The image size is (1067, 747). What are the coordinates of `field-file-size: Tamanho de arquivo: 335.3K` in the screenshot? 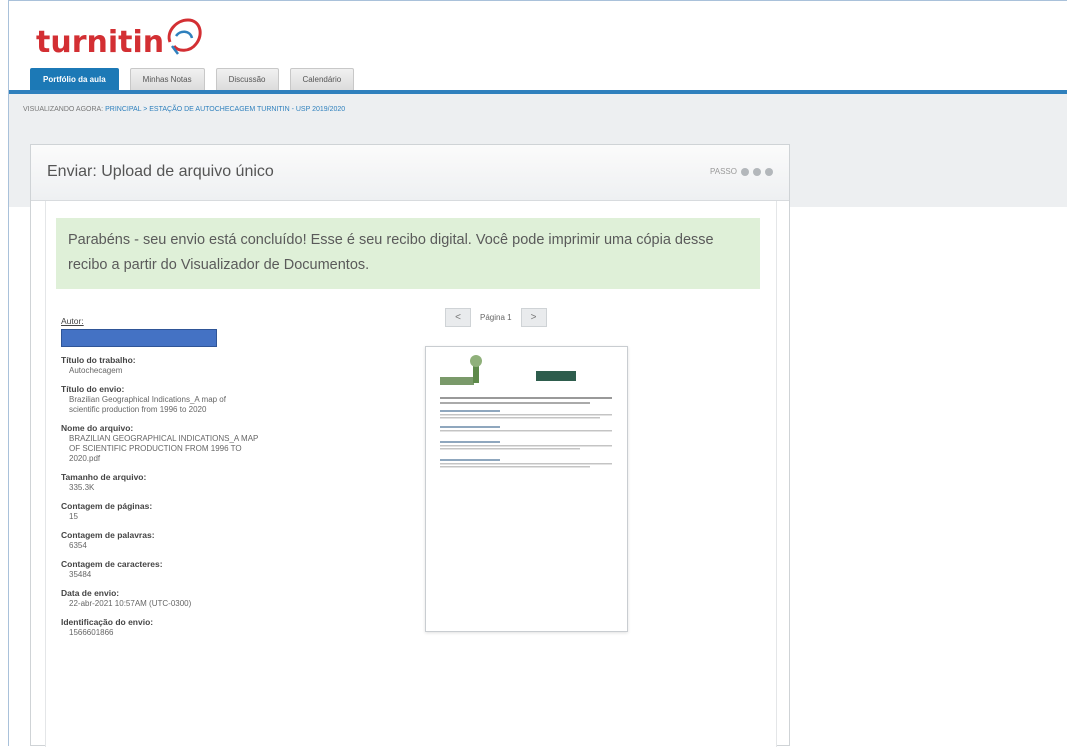 It's located at (221, 482).